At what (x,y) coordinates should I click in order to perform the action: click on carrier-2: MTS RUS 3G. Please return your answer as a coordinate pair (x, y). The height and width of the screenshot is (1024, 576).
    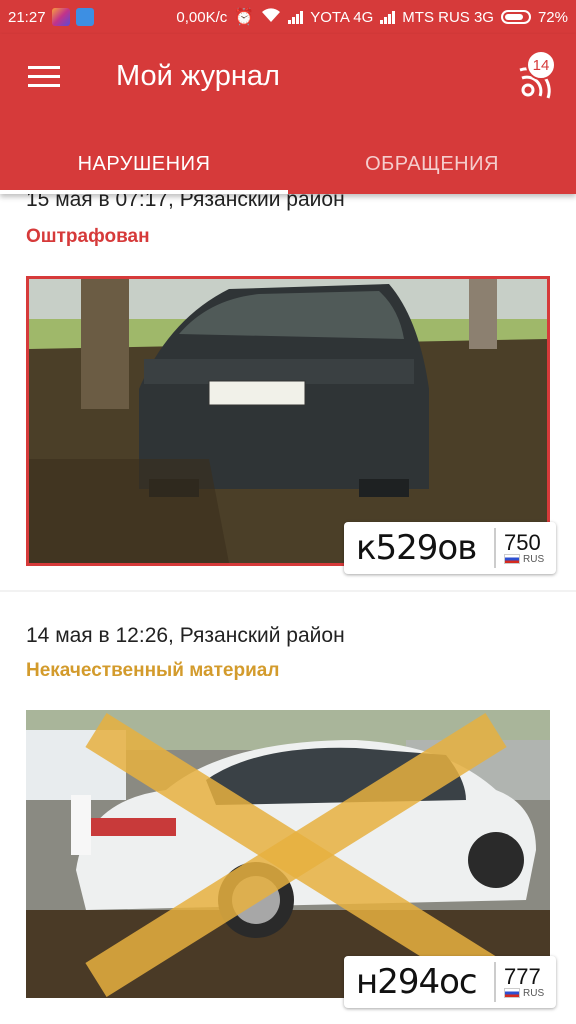
    Looking at the image, I should click on (448, 17).